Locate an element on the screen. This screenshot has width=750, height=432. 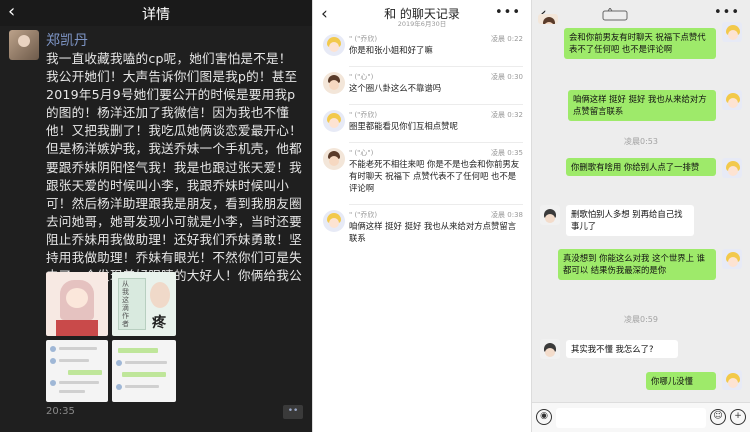
history-record: " ("心") 凌晨 0:30 这个圈八卦这么不靠谱吗 is located at coordinates (423, 89).